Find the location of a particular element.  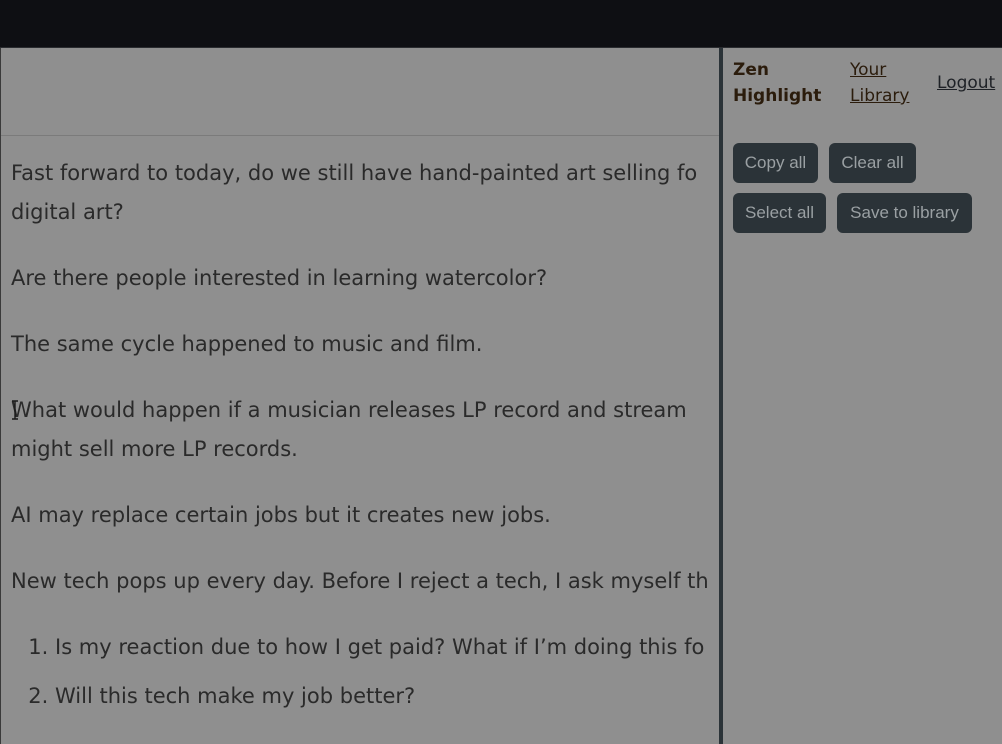

sidebar-nav: Zen Highlight Your Library Logout is located at coordinates (867, 87).